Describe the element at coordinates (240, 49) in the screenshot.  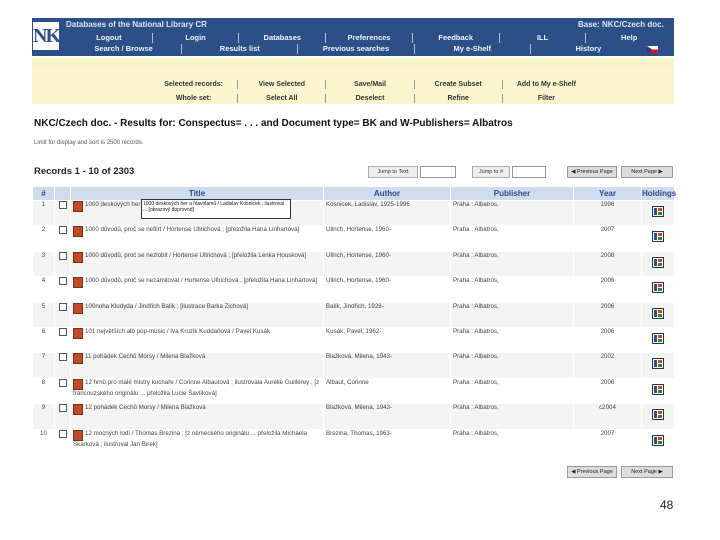
I see `nav-results-list: Results list` at that location.